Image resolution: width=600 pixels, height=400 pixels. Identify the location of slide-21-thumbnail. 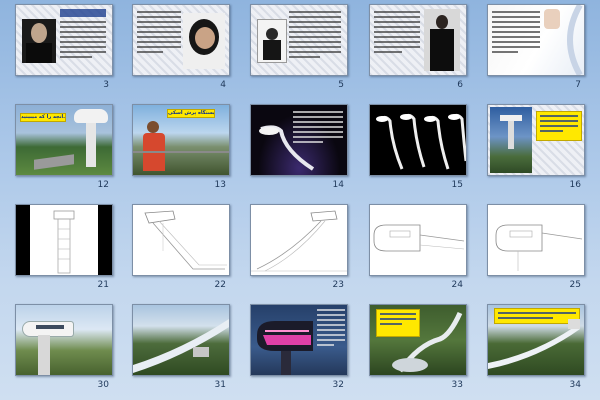
(64, 240).